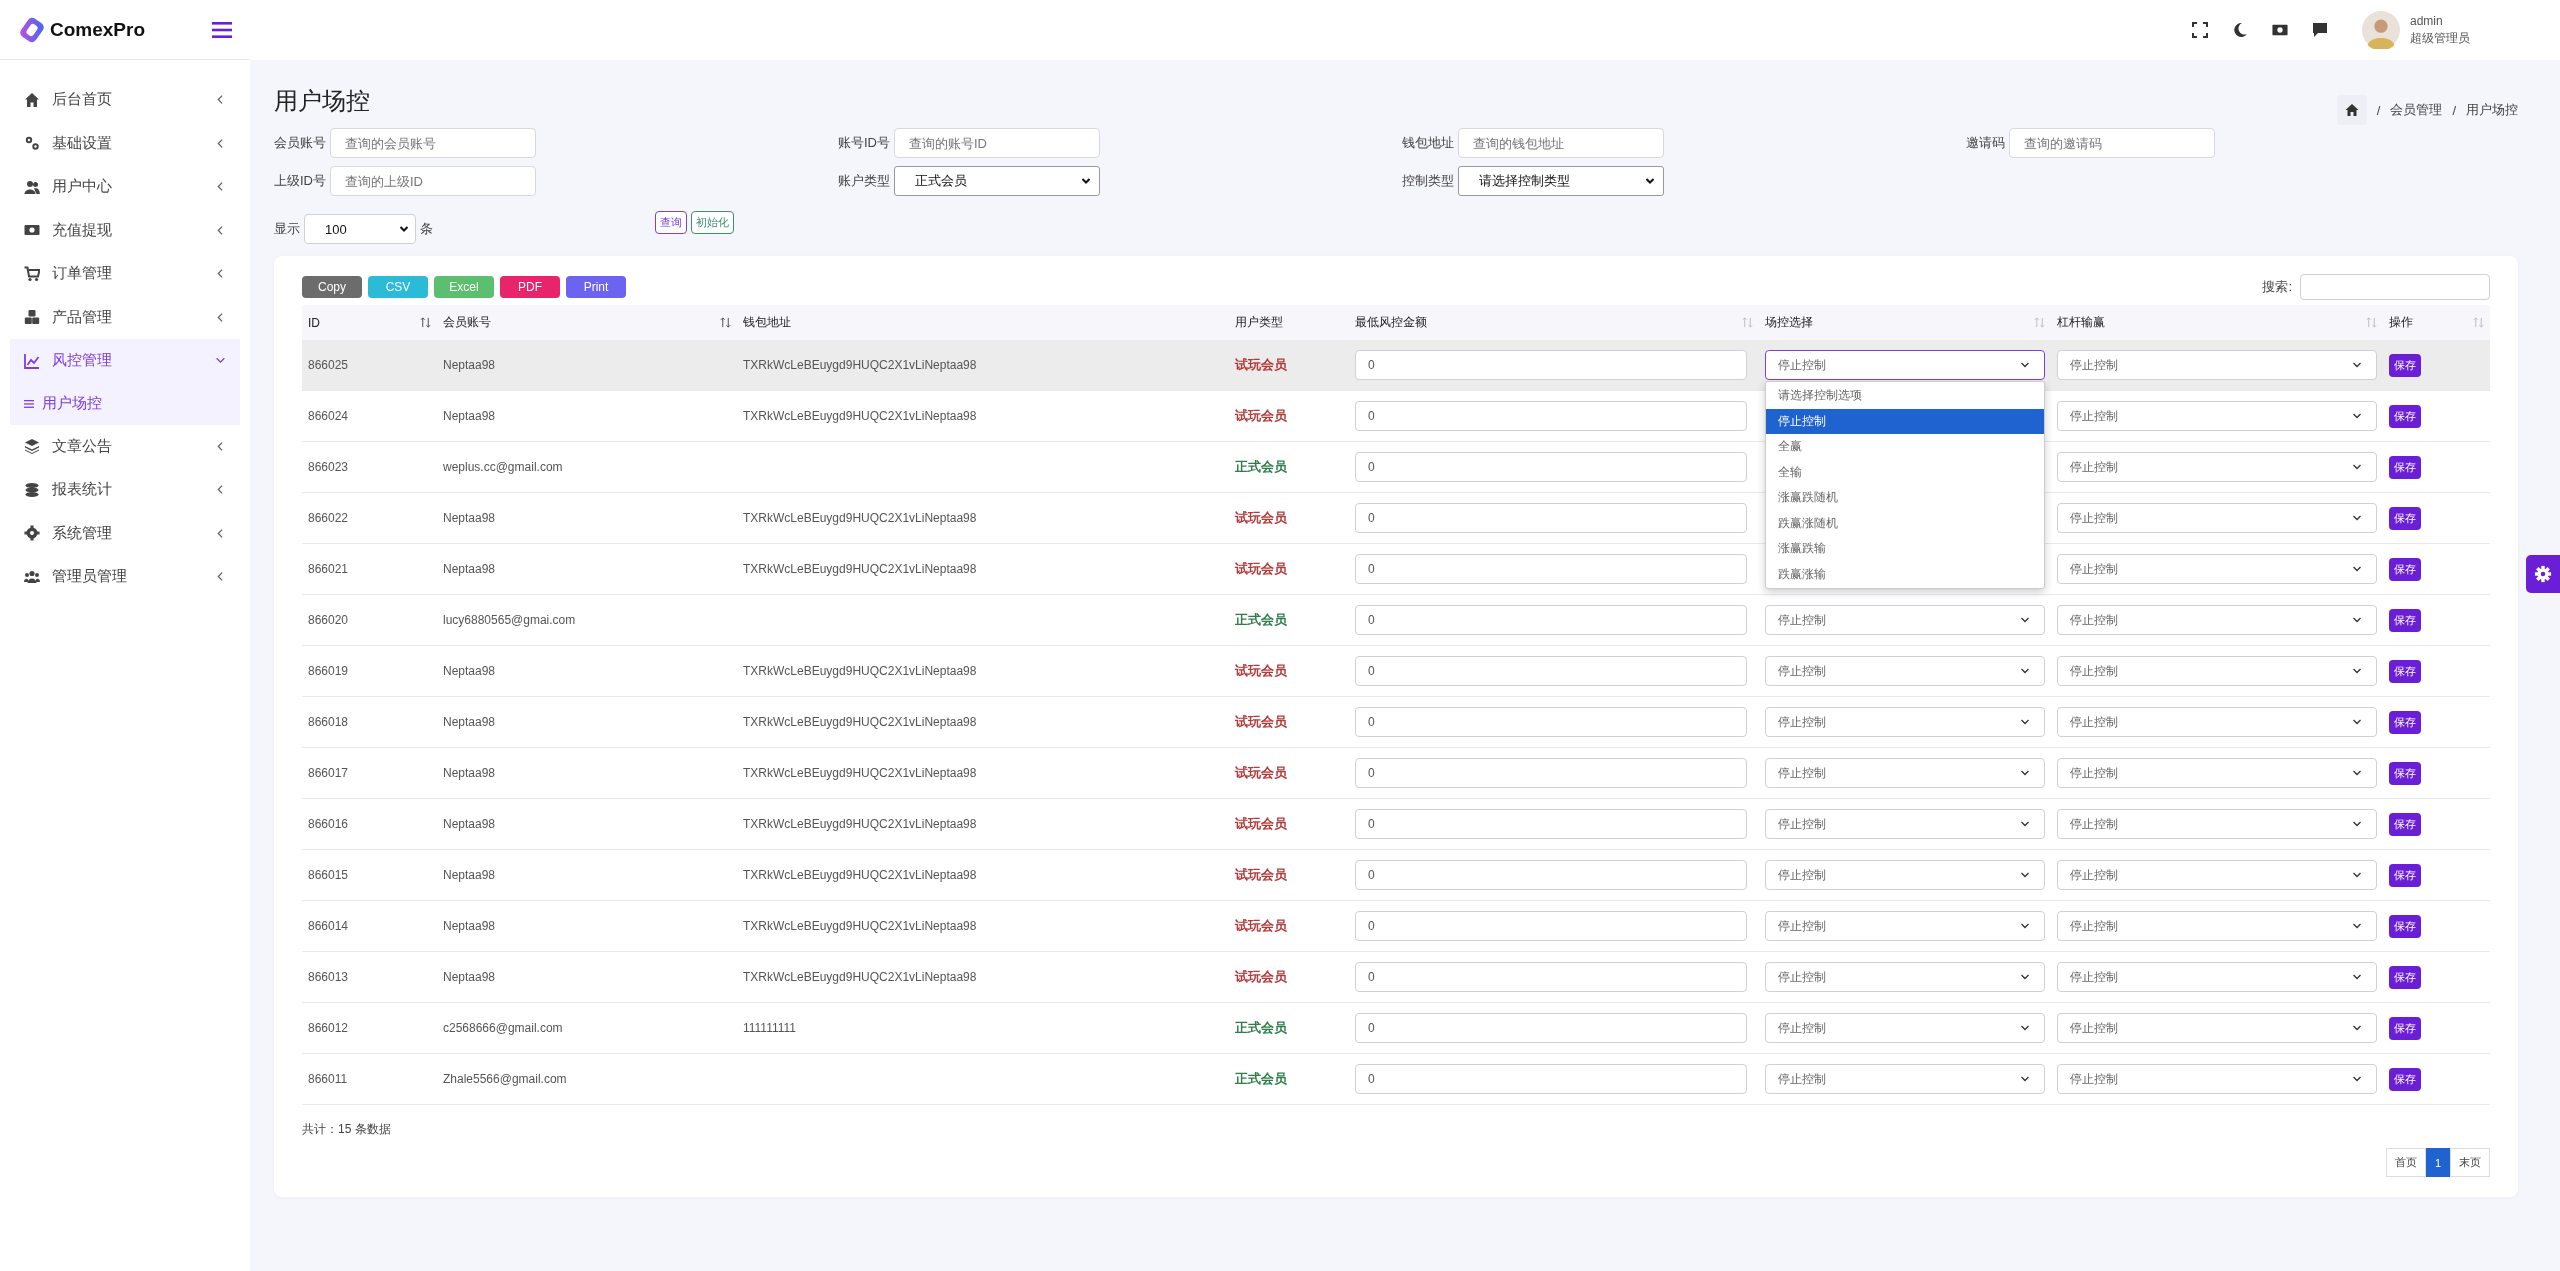  Describe the element at coordinates (125, 143) in the screenshot. I see `nav-item: 基础设置` at that location.